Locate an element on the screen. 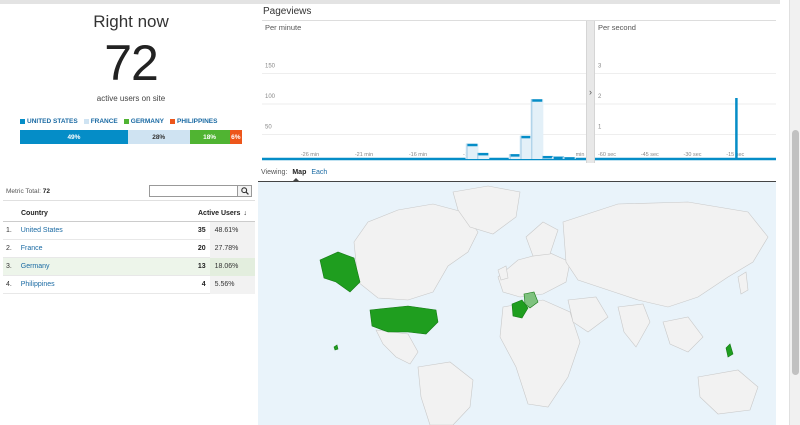 The width and height of the screenshot is (800, 425). map-region-india is located at coordinates (634, 325).